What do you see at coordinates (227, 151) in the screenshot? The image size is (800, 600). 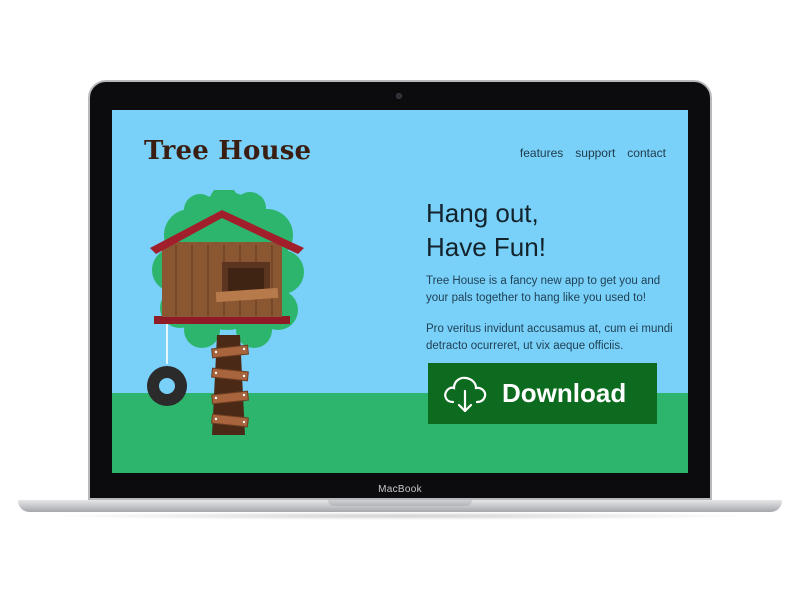 I see `site-logo: Tree House` at bounding box center [227, 151].